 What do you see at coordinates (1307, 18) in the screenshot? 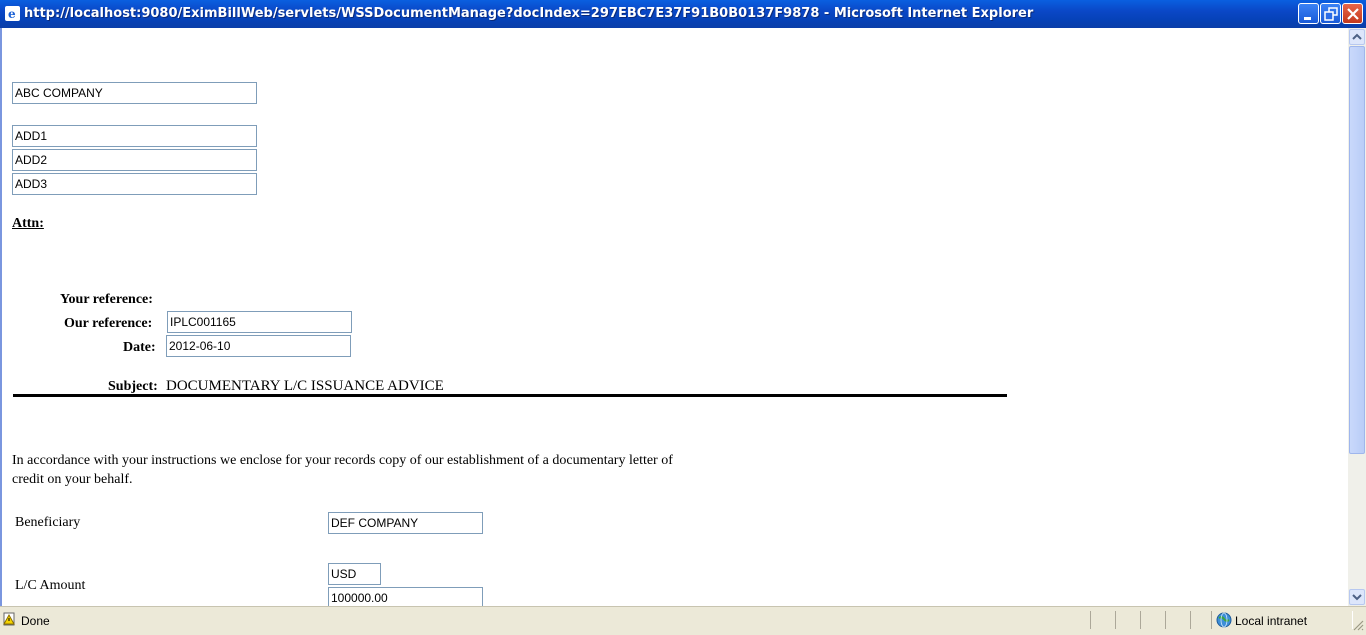
I see `minimize-icon` at bounding box center [1307, 18].